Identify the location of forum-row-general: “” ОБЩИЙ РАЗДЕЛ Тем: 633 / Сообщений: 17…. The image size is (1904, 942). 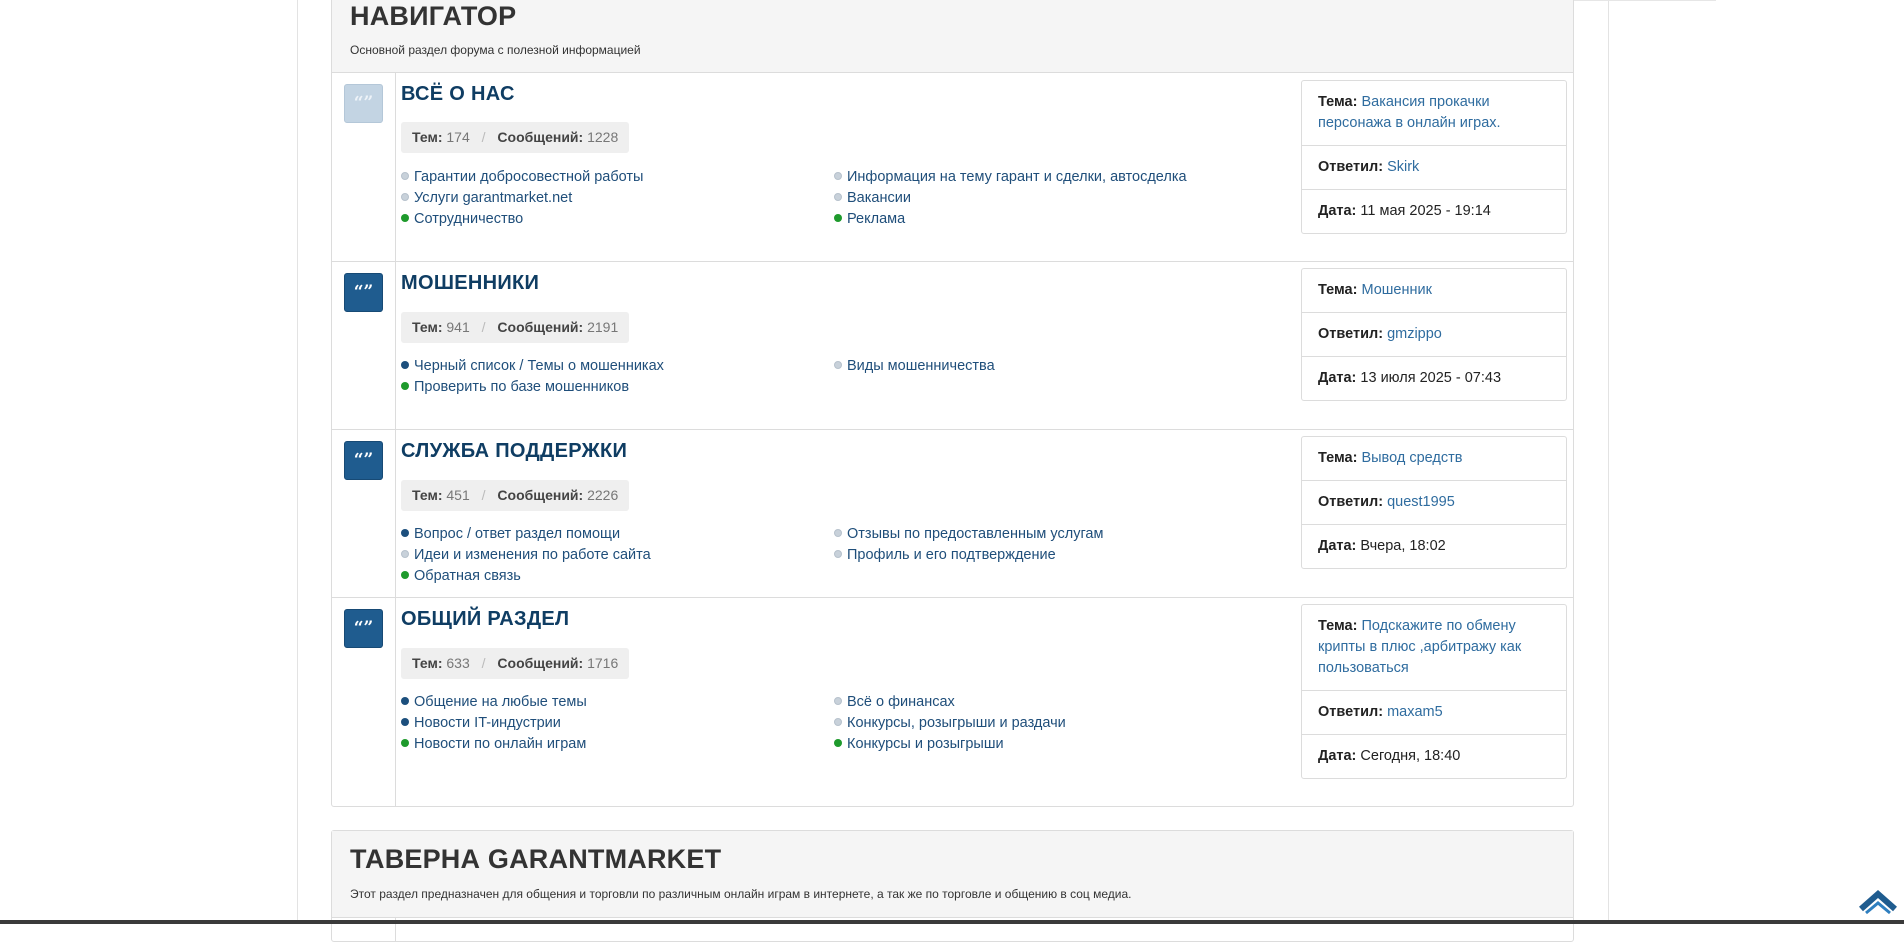
(952, 702).